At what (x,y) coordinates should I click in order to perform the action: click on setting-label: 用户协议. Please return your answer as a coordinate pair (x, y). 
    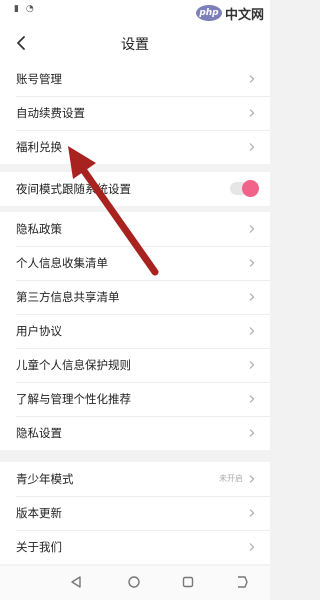
    Looking at the image, I should click on (39, 331).